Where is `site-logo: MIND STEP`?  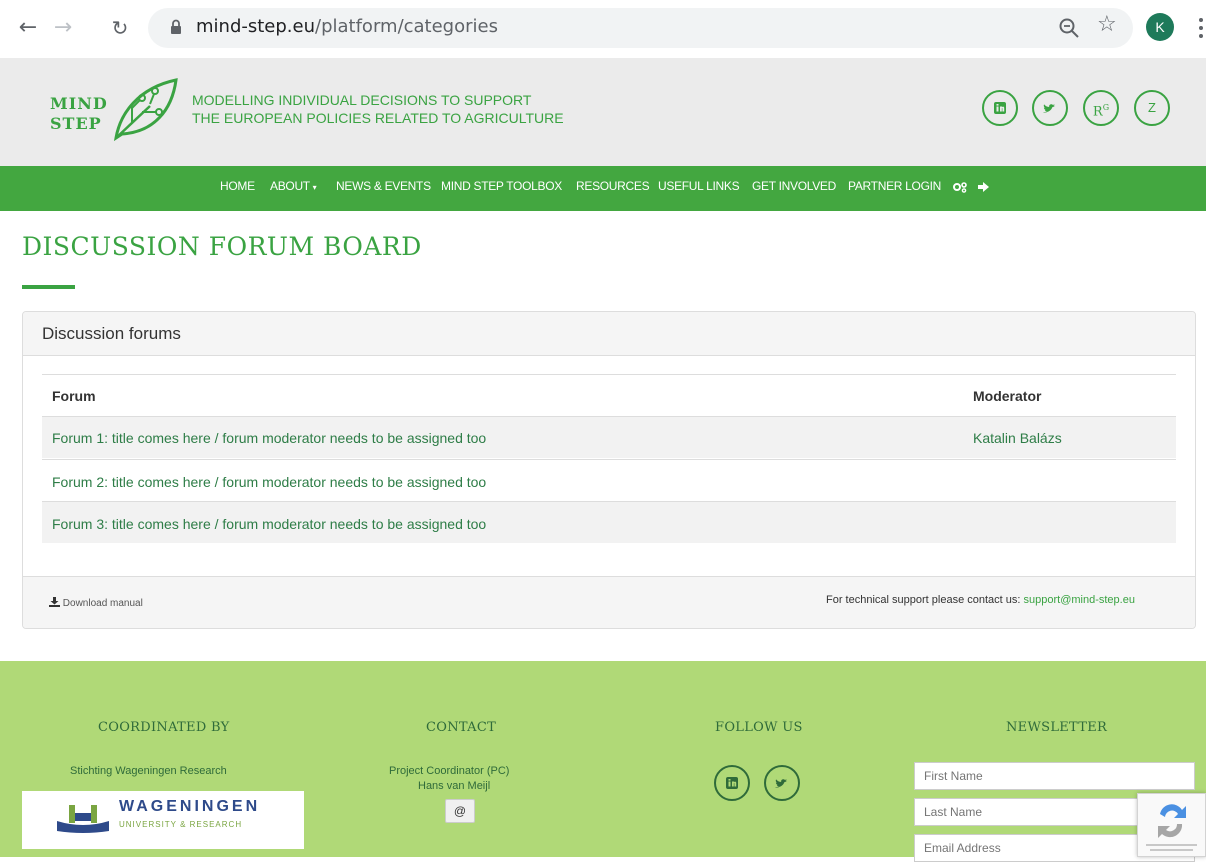
site-logo: MIND STEP is located at coordinates (79, 114).